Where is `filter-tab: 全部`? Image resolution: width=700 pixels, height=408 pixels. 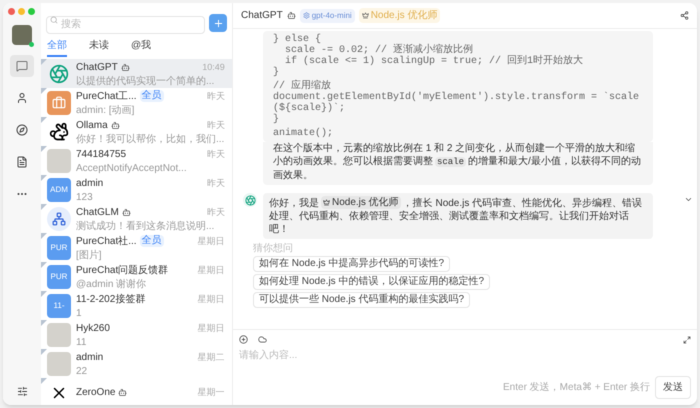
filter-tab: 全部 is located at coordinates (57, 47).